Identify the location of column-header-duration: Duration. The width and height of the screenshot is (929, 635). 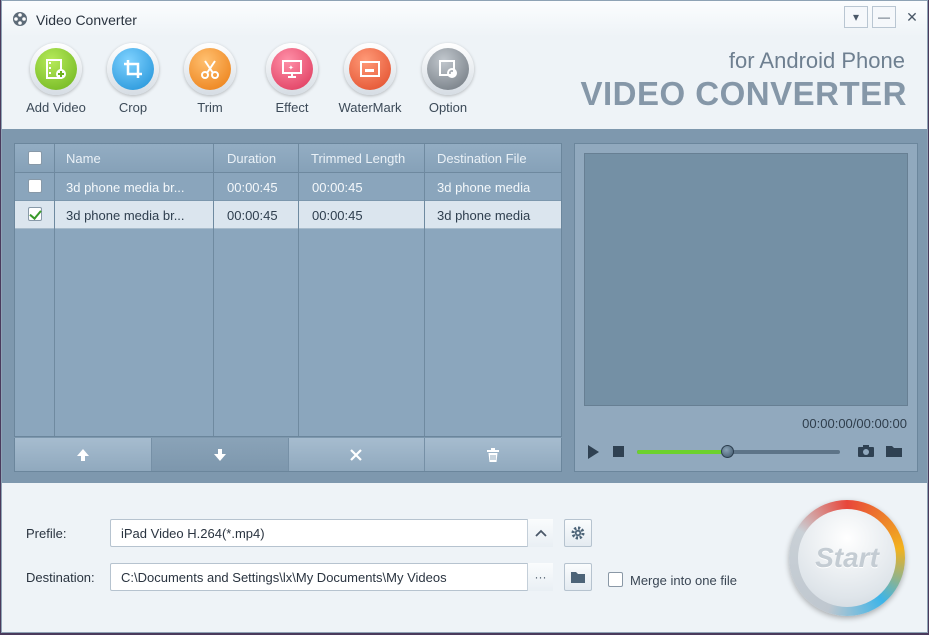
(267, 158).